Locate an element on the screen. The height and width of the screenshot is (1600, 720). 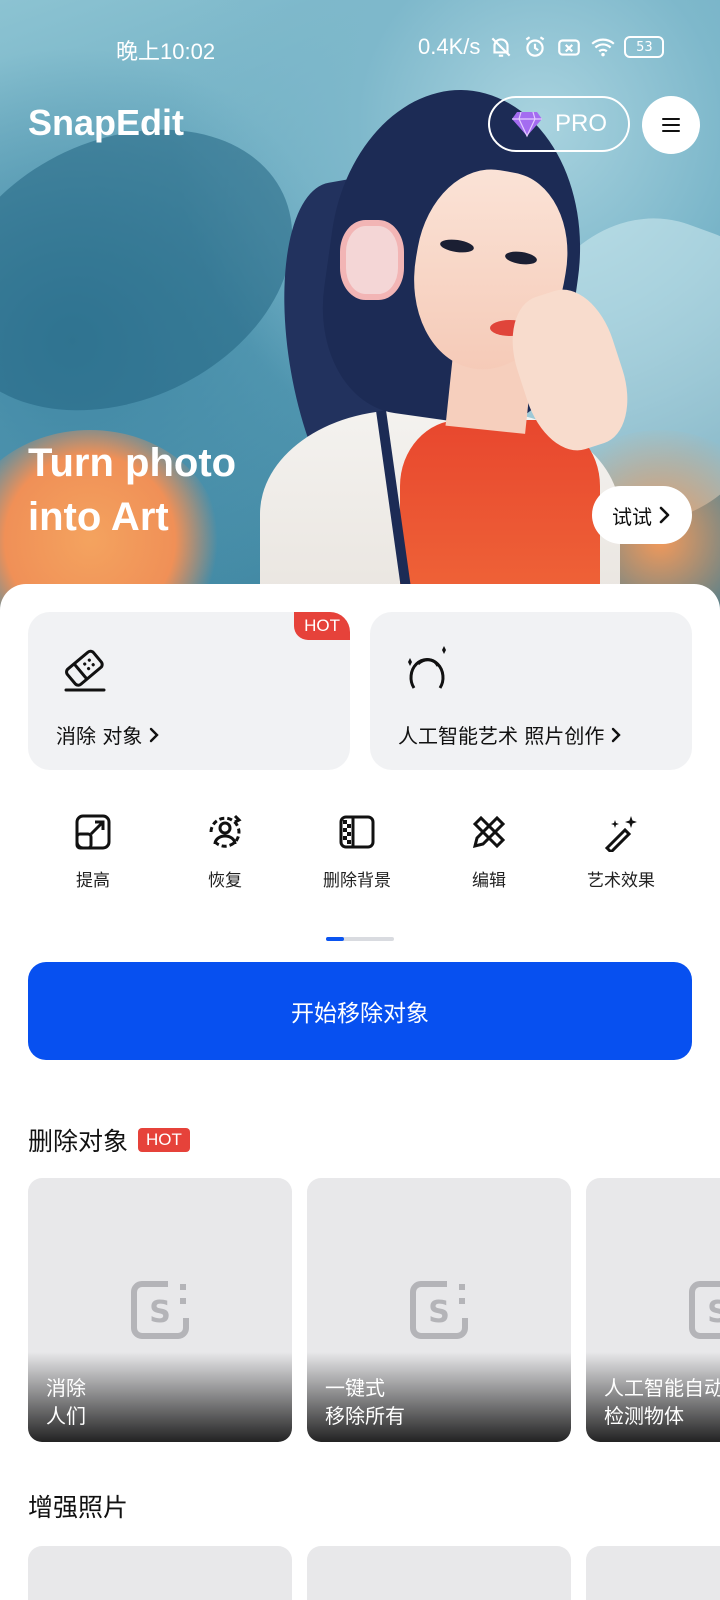
pro-button: PRO is located at coordinates (559, 124).